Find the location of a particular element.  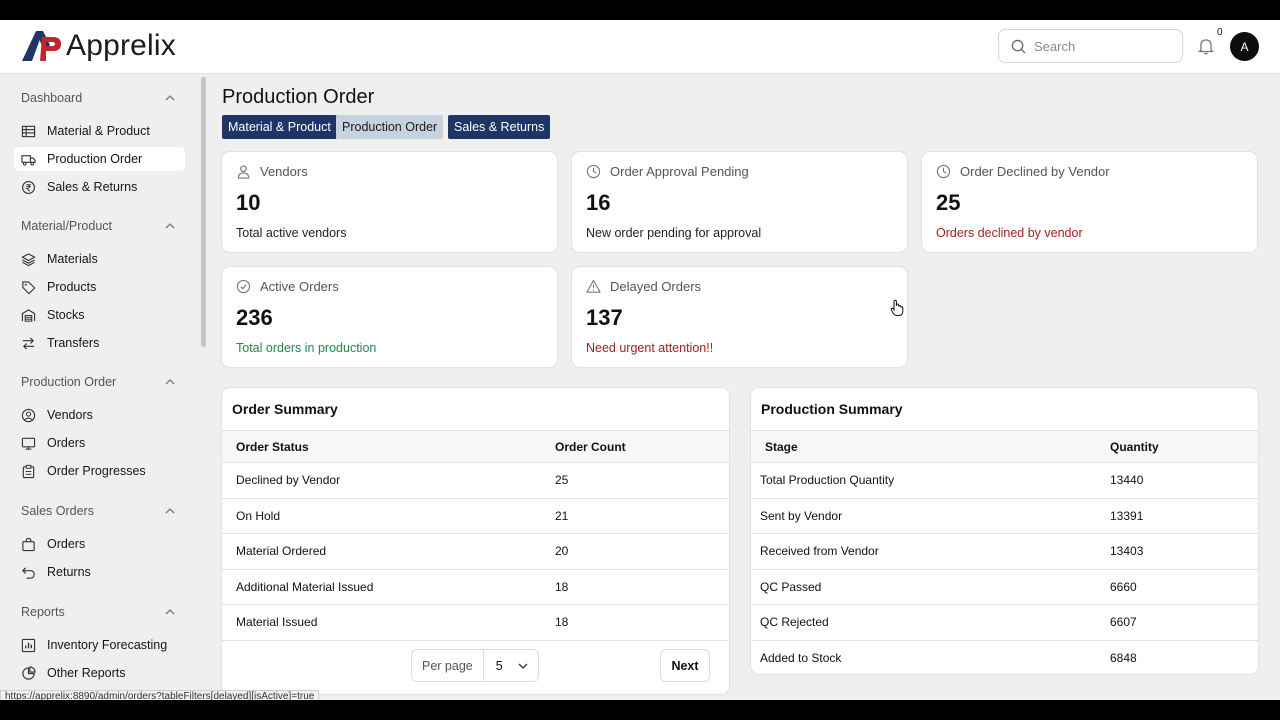

table-row: Additional Material Issued 18 is located at coordinates (475, 587).